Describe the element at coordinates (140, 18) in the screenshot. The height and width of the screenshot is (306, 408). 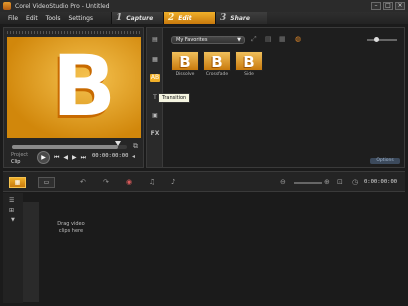
I see `step-label: Capture` at that location.